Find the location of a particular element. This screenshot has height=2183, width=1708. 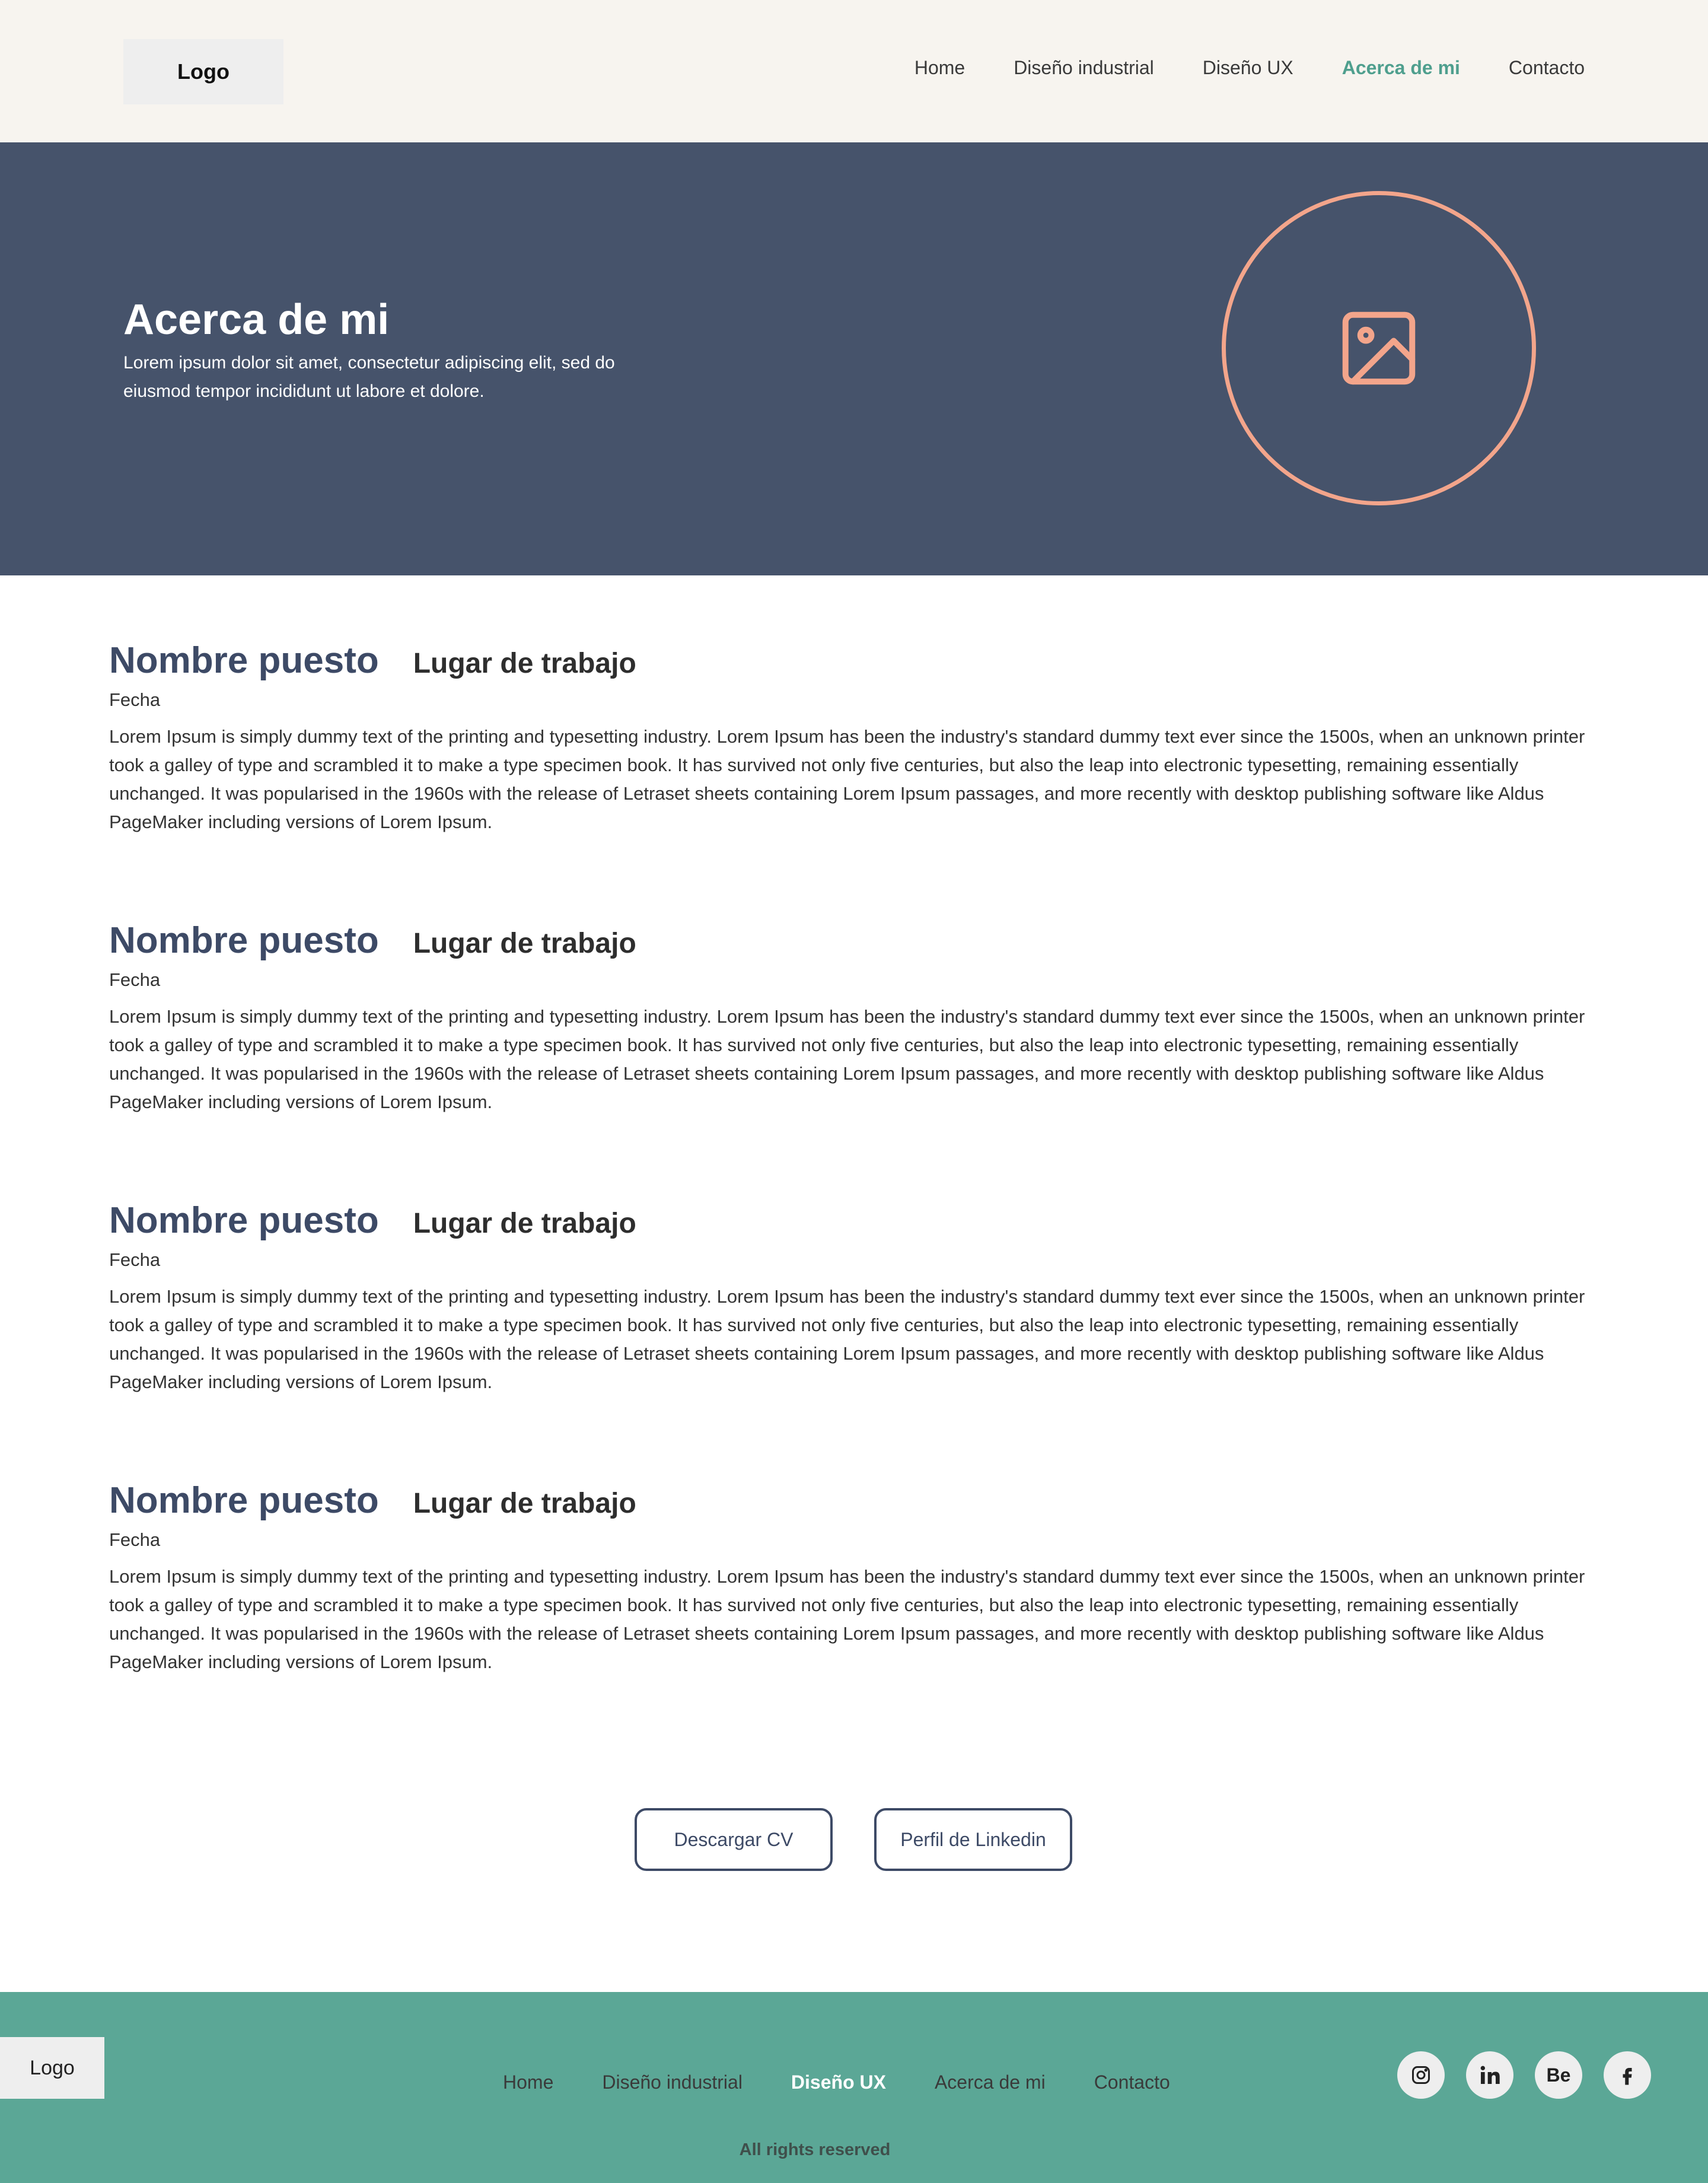

facebook-icon is located at coordinates (1627, 2075).